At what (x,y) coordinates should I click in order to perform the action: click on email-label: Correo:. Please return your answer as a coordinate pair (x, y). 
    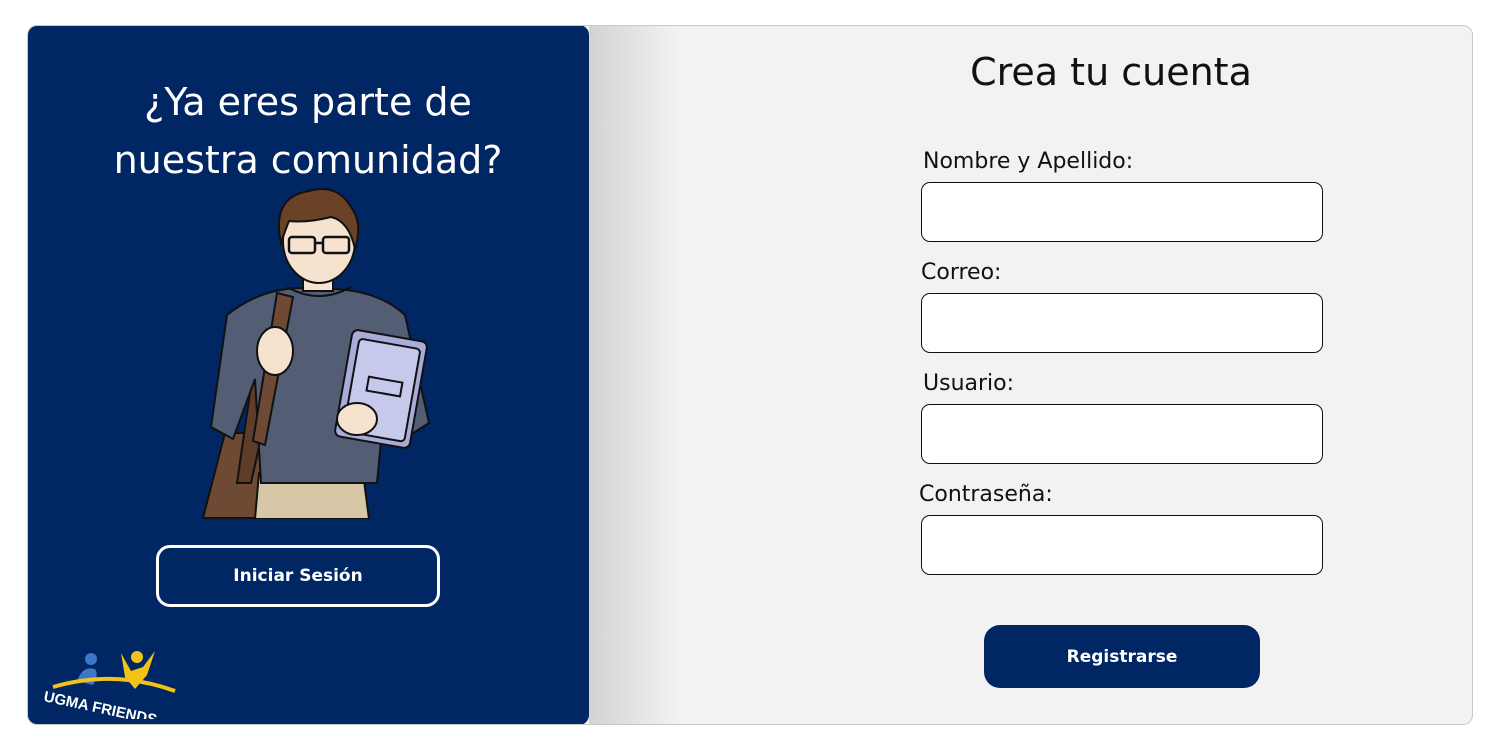
    Looking at the image, I should click on (961, 272).